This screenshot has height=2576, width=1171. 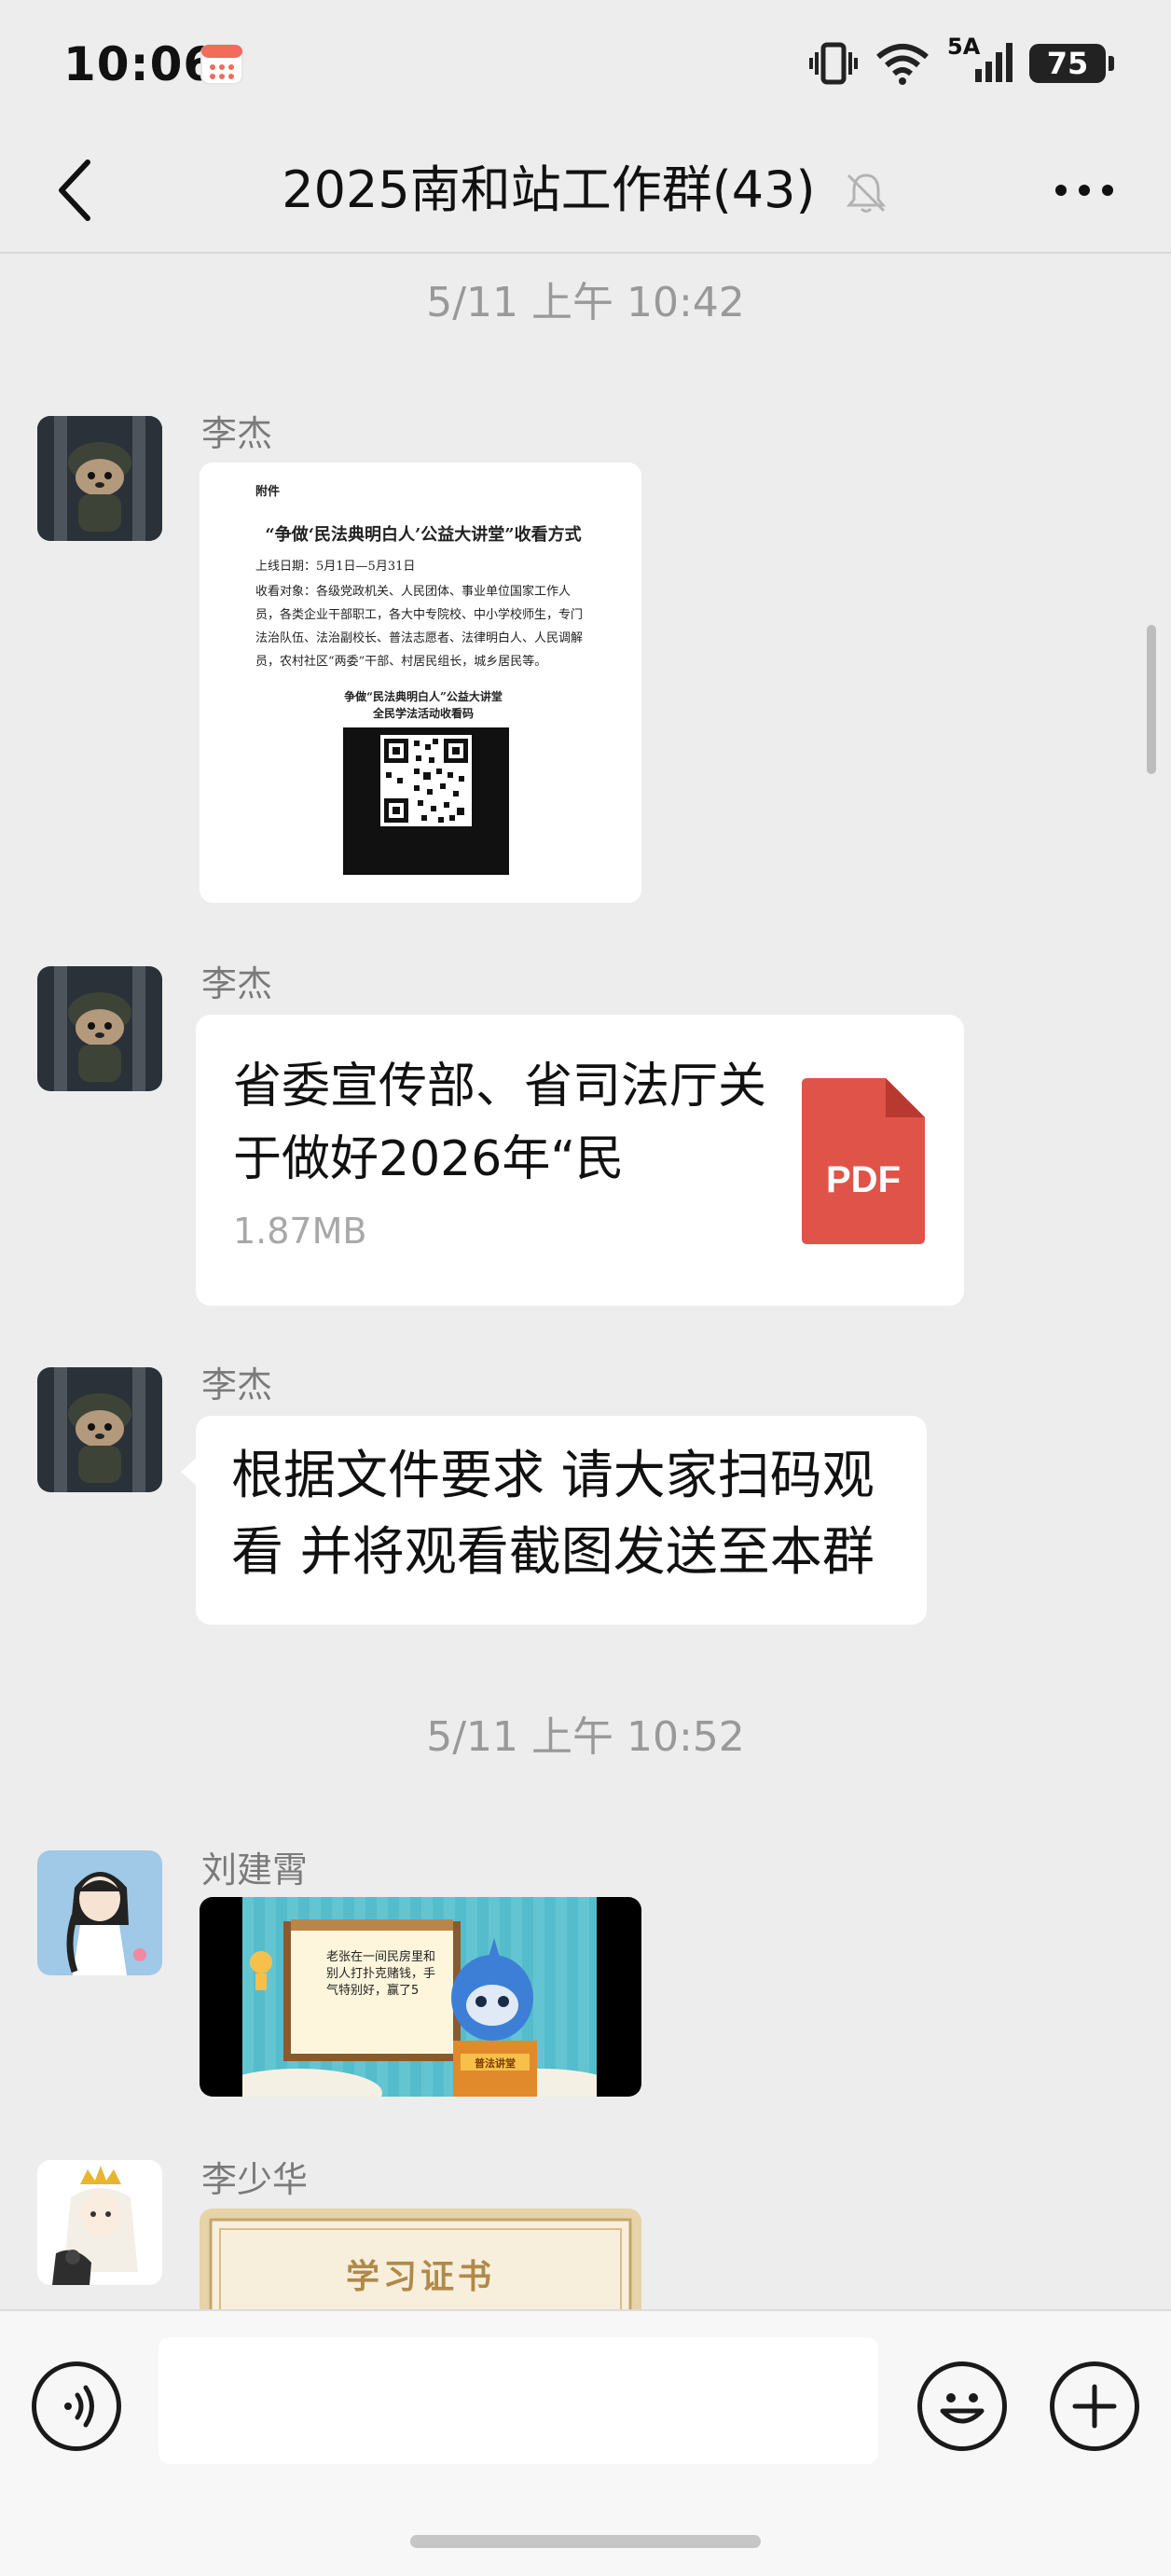 What do you see at coordinates (381, 1974) in the screenshot?
I see `video-board-text: 老张在一间民房里和别人打扑克赌钱，手气特别好，赢了5` at bounding box center [381, 1974].